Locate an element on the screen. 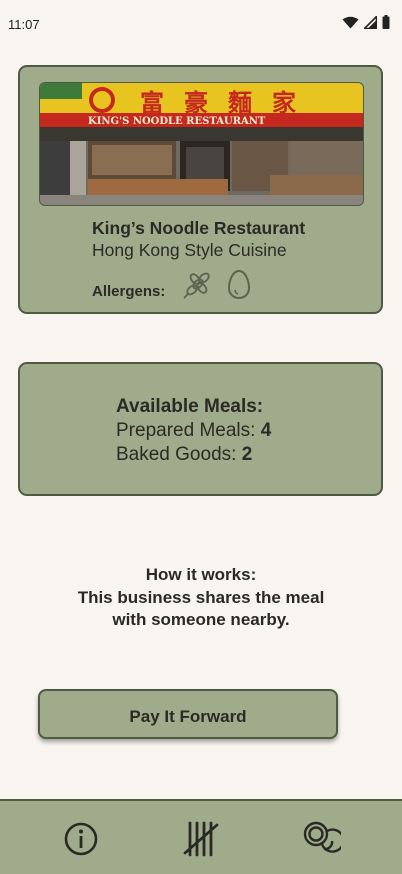  status-icons is located at coordinates (366, 22).